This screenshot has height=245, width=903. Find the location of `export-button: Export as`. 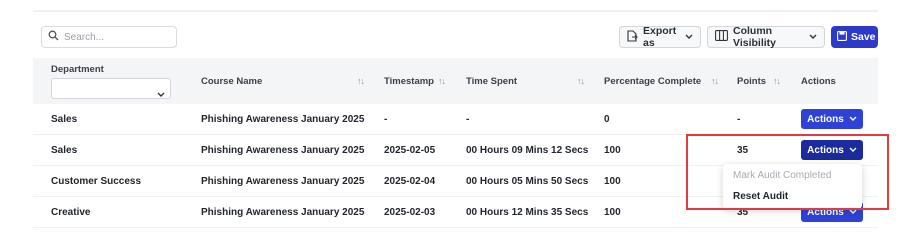

export-button: Export as is located at coordinates (660, 37).